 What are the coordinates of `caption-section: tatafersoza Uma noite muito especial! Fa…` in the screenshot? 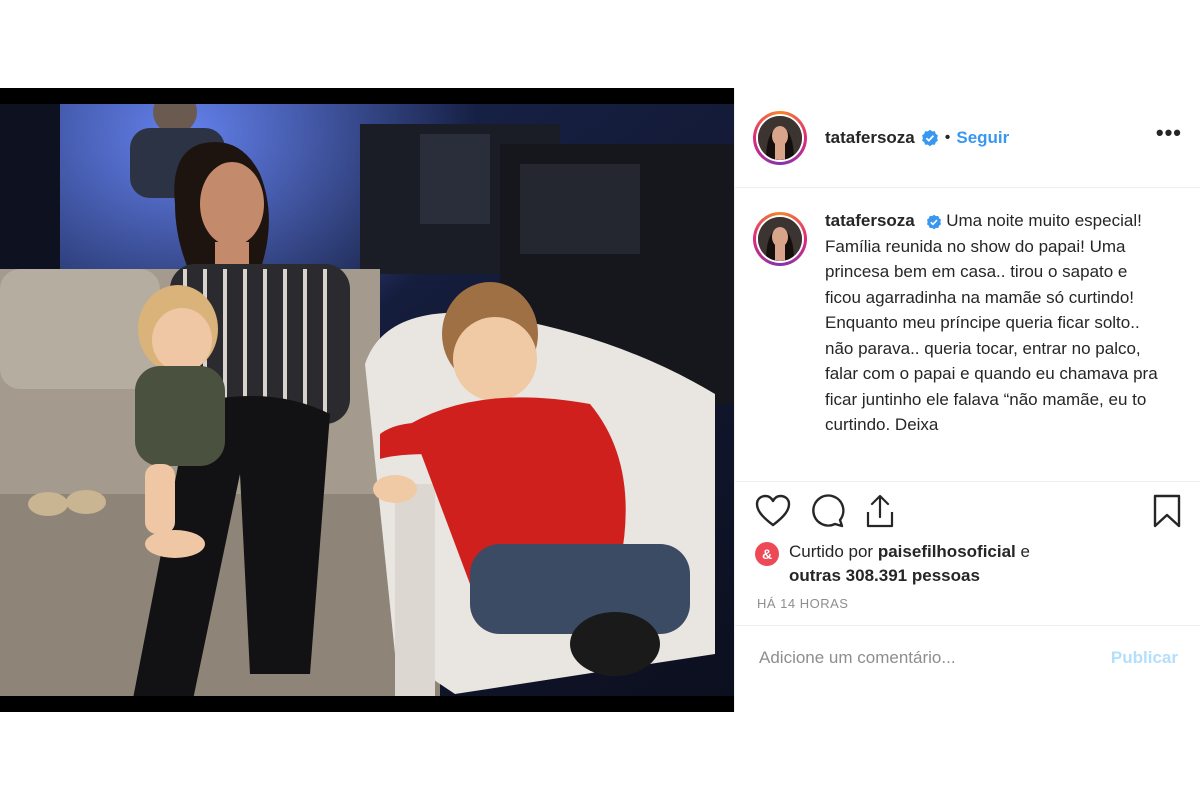 It's located at (967, 335).